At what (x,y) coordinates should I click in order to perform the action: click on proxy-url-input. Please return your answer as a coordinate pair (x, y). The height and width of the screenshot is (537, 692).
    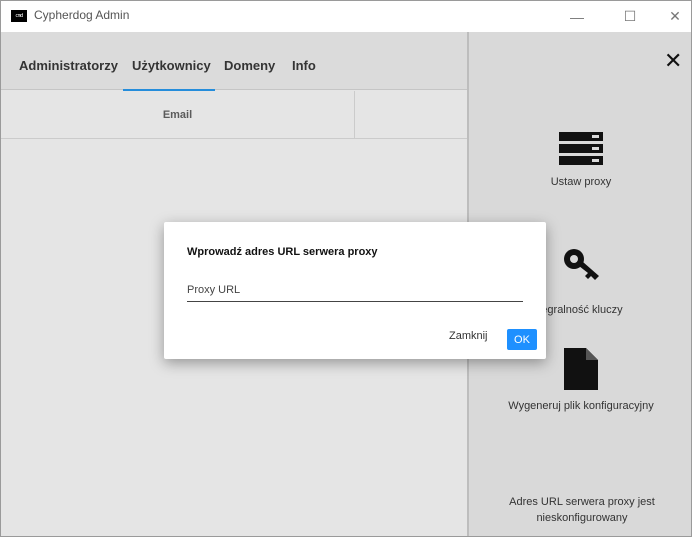
    Looking at the image, I should click on (355, 290).